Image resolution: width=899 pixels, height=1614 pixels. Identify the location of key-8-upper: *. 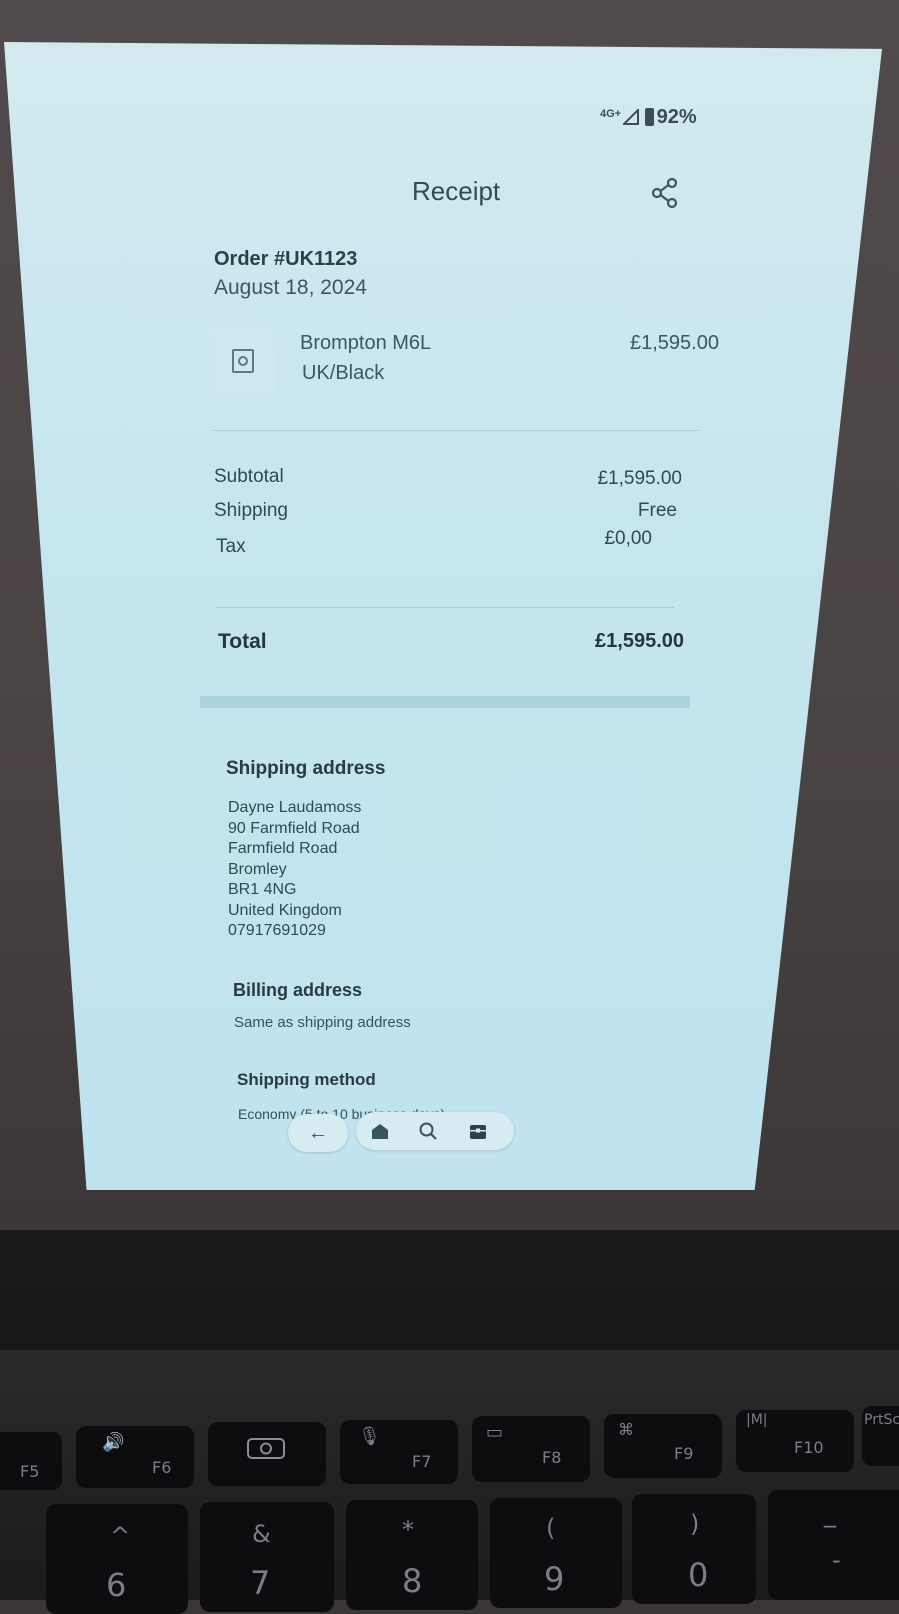
(408, 1530).